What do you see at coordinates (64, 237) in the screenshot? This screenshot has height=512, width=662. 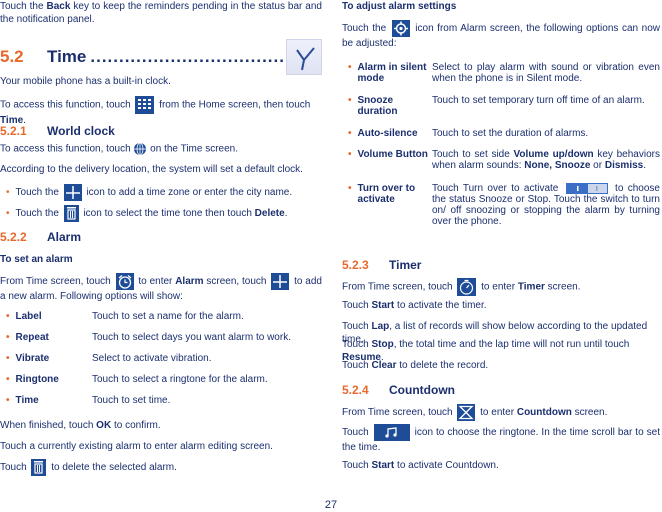 I see `subsection-title: Alarm` at bounding box center [64, 237].